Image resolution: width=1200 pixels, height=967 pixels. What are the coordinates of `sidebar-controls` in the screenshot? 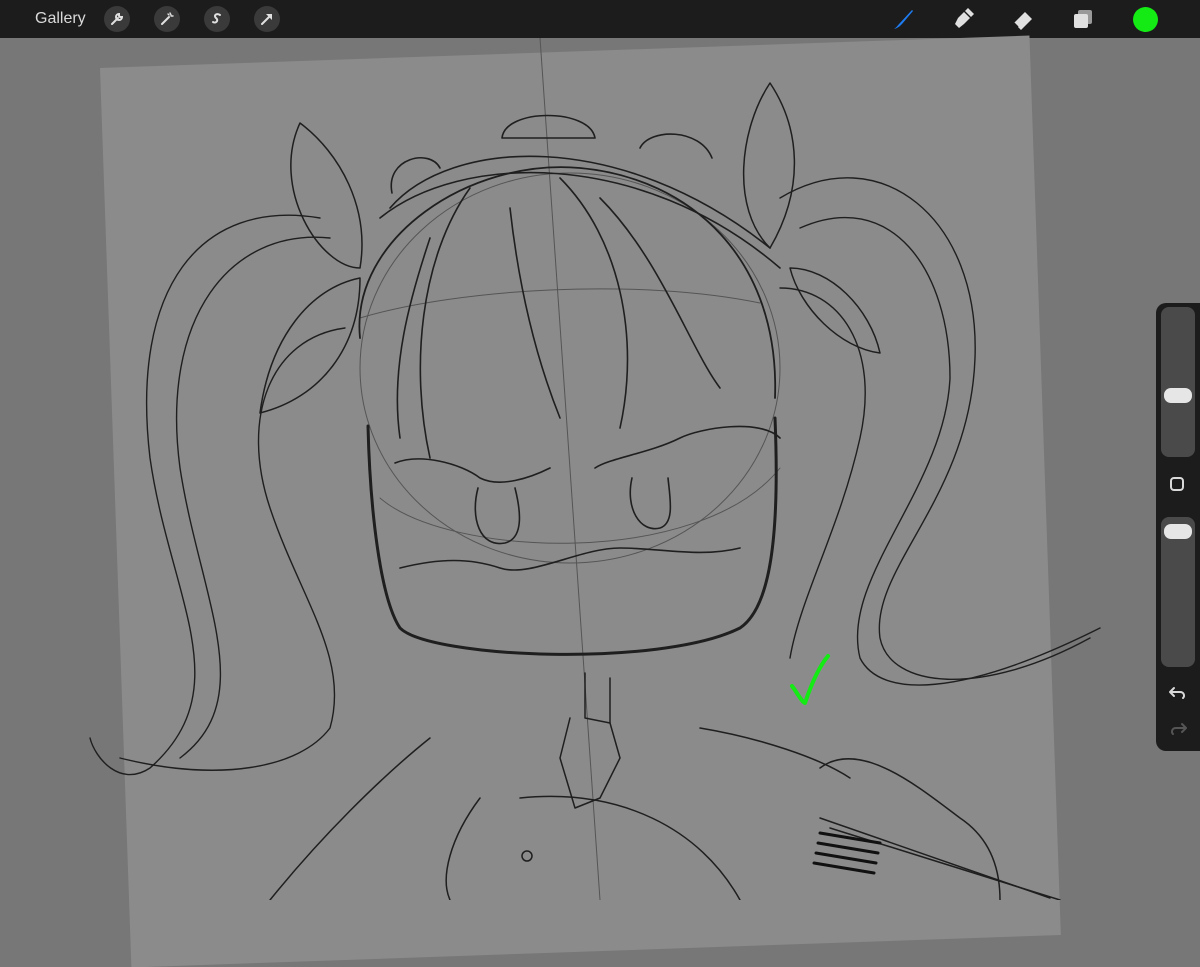 It's located at (1178, 527).